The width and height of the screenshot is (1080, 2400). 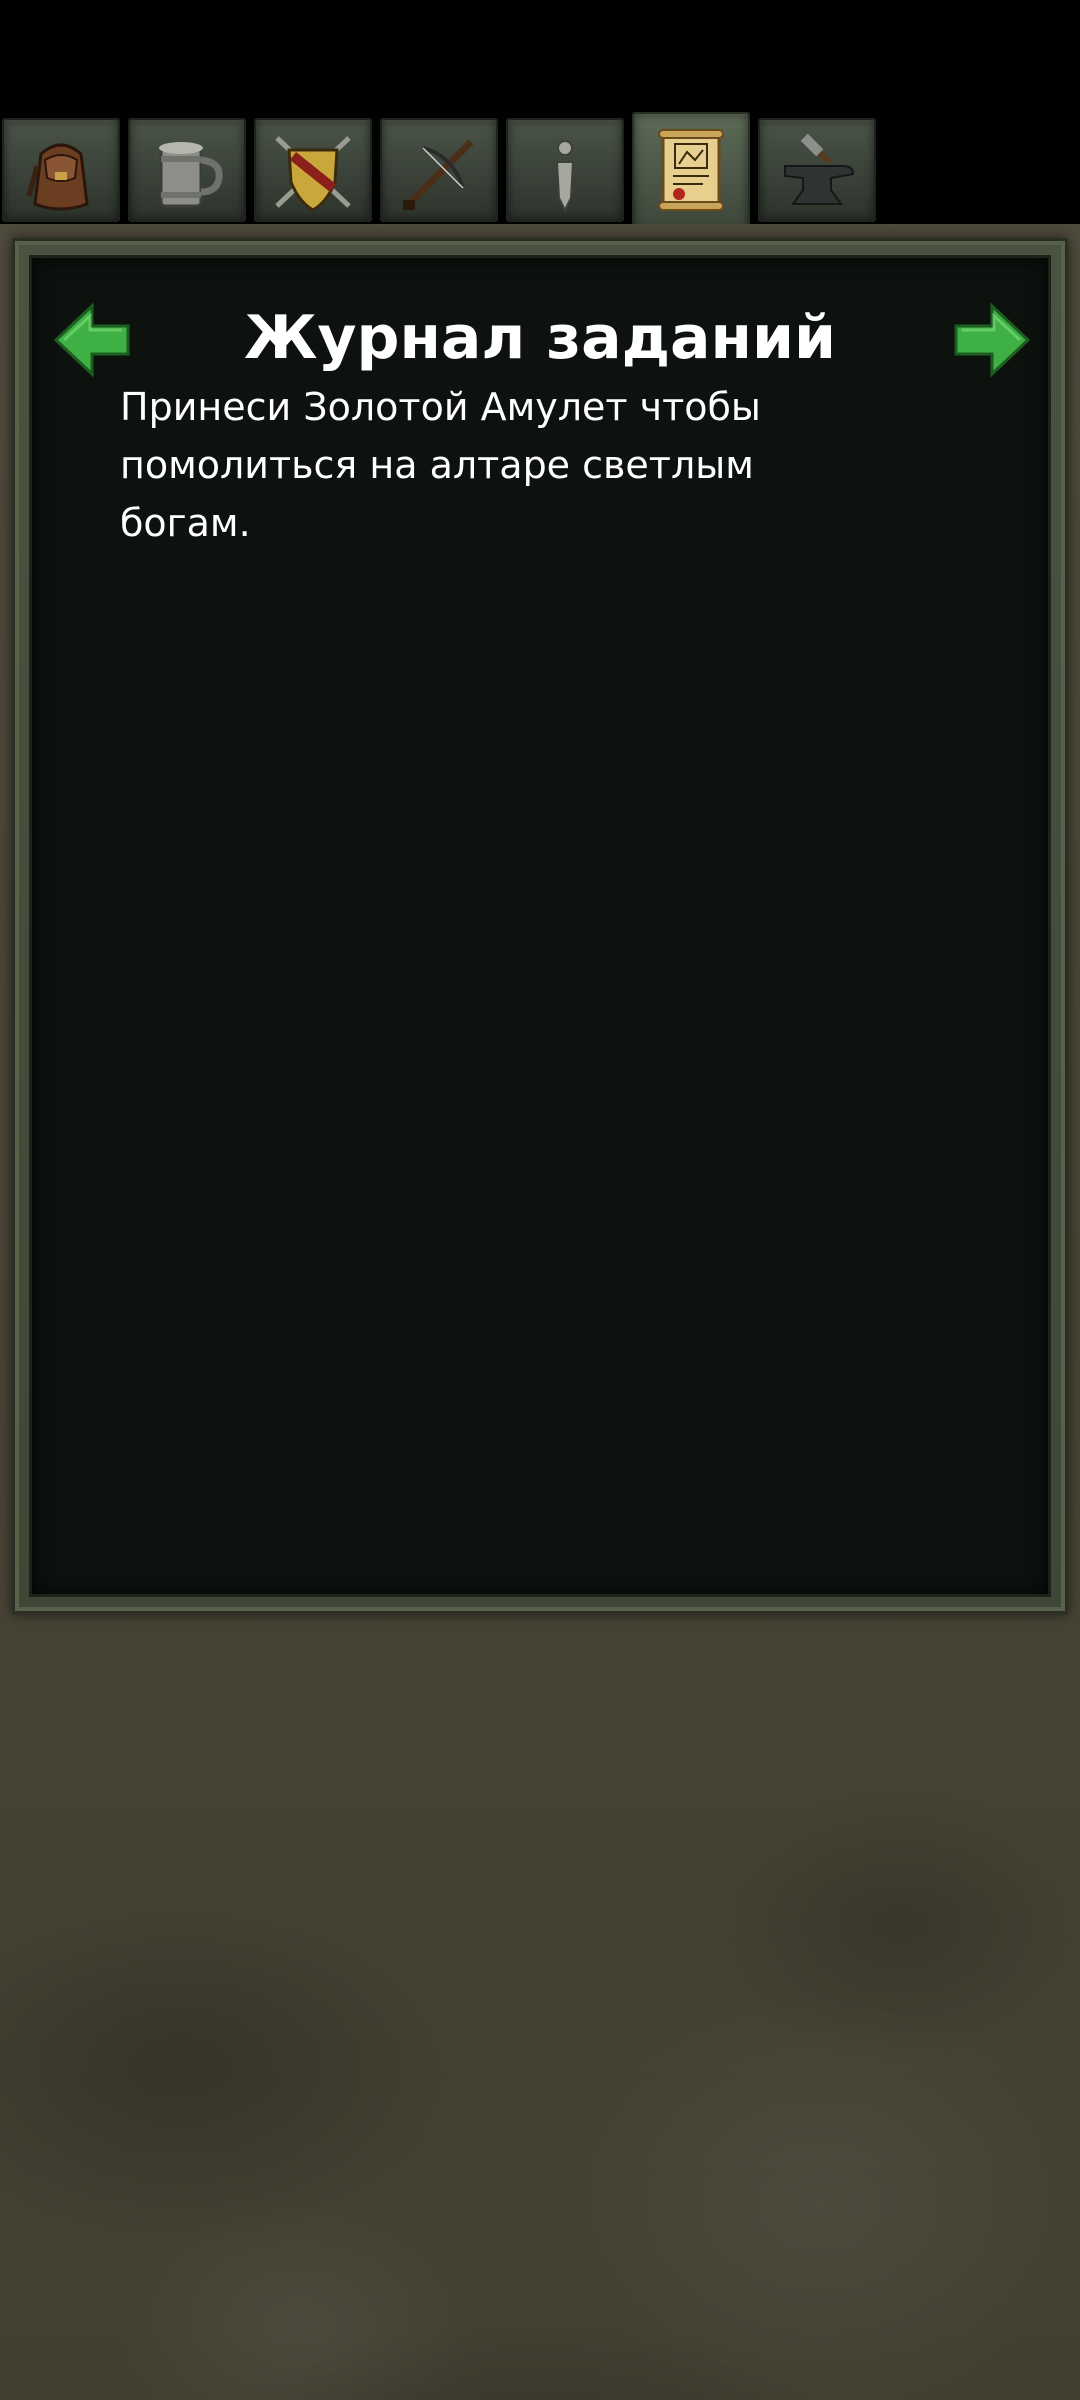 What do you see at coordinates (565, 176) in the screenshot?
I see `info-icon` at bounding box center [565, 176].